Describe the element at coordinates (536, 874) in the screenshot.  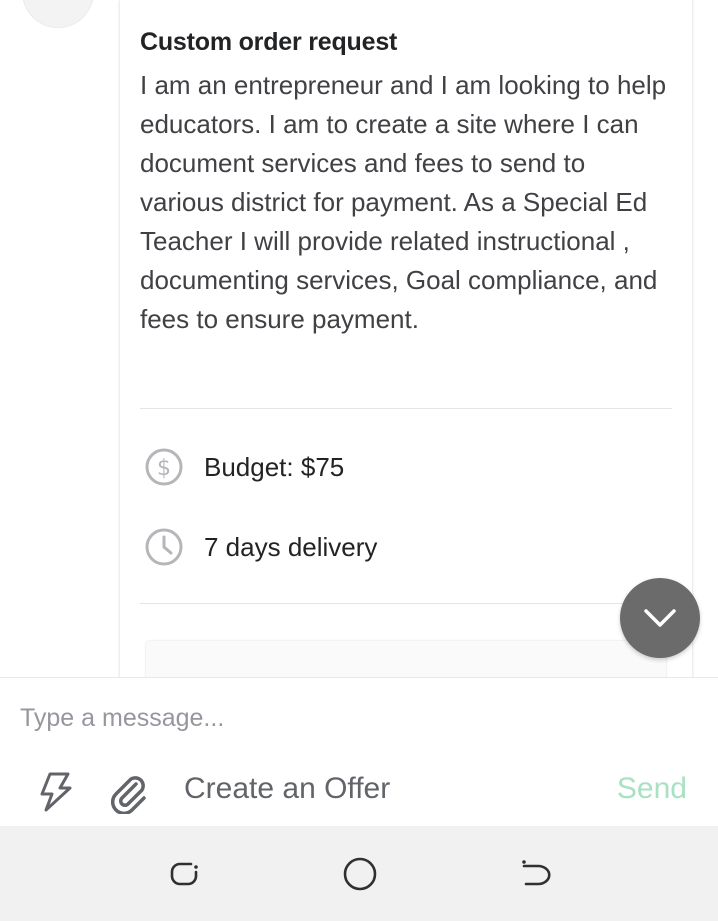
I see `back-icon` at that location.